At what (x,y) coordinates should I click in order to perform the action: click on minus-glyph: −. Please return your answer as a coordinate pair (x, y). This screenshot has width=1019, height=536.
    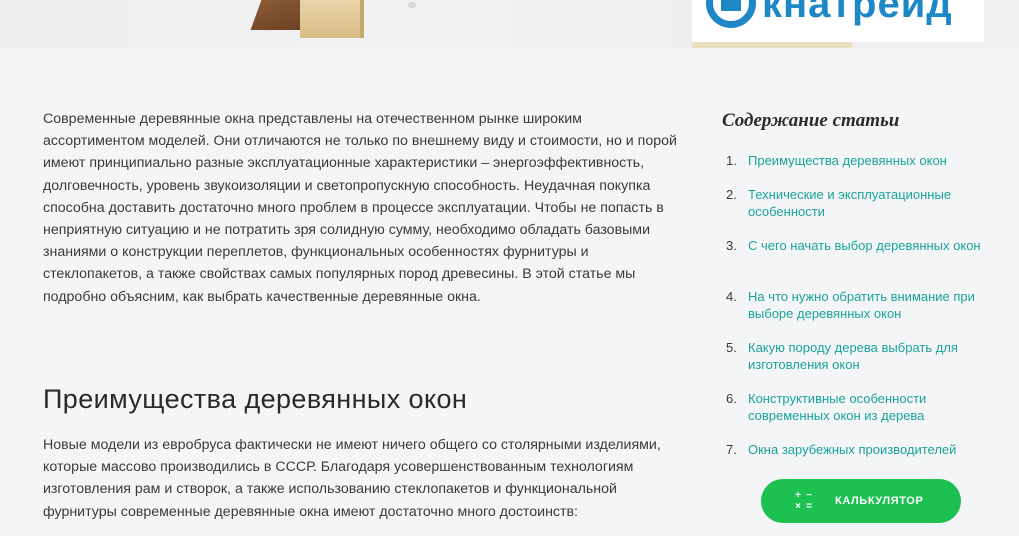
    Looking at the image, I should click on (809, 495).